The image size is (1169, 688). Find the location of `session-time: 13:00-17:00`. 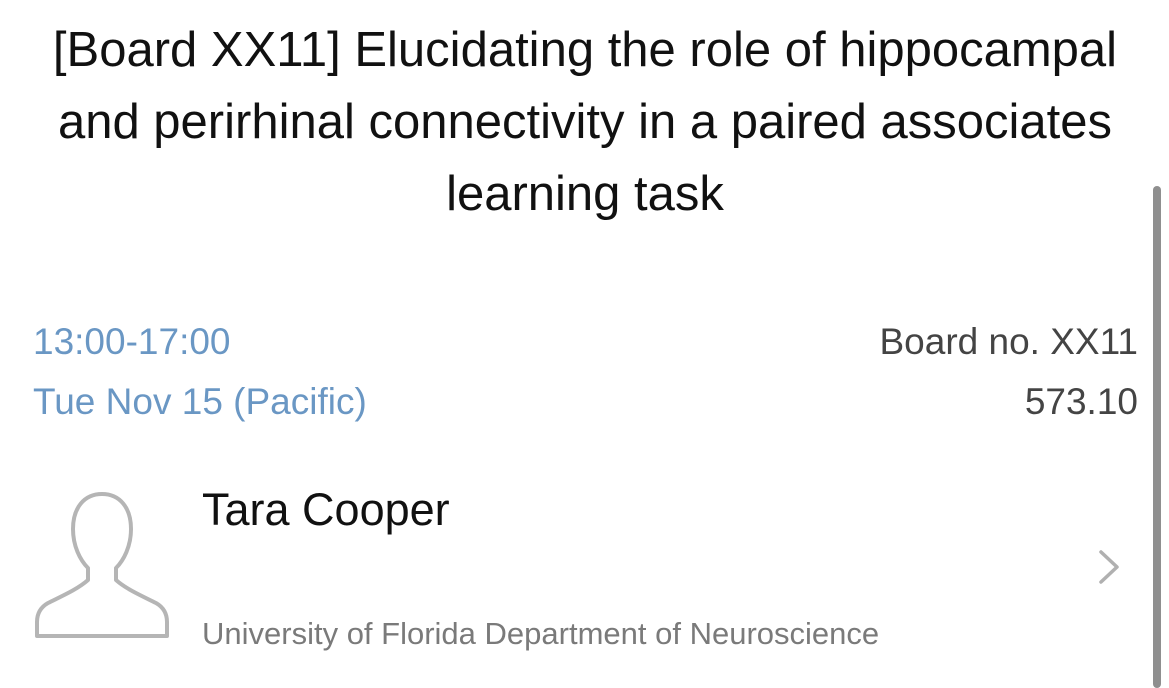

session-time: 13:00-17:00 is located at coordinates (132, 341).